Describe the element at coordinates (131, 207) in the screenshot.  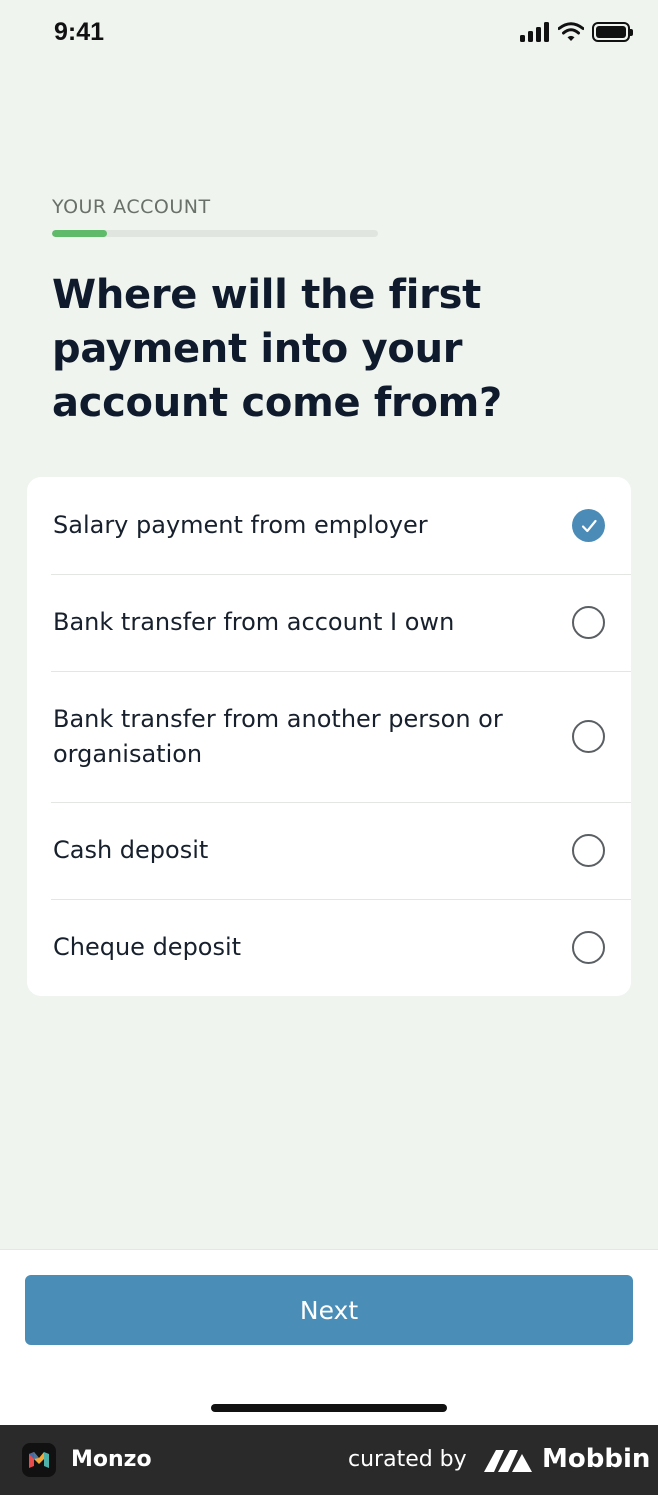
I see `section-label: YOUR ACCOUNT` at that location.